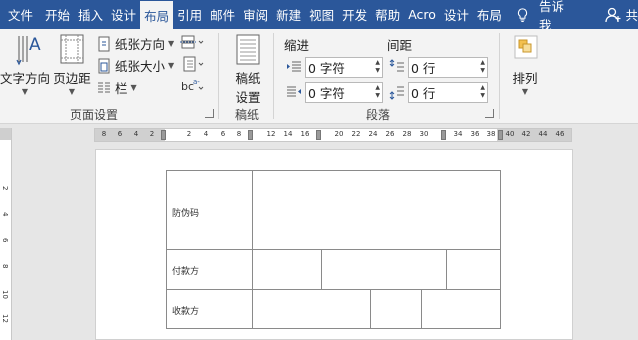 Image resolution: width=638 pixels, height=340 pixels. I want to click on tab-home: 开始, so click(57, 14).